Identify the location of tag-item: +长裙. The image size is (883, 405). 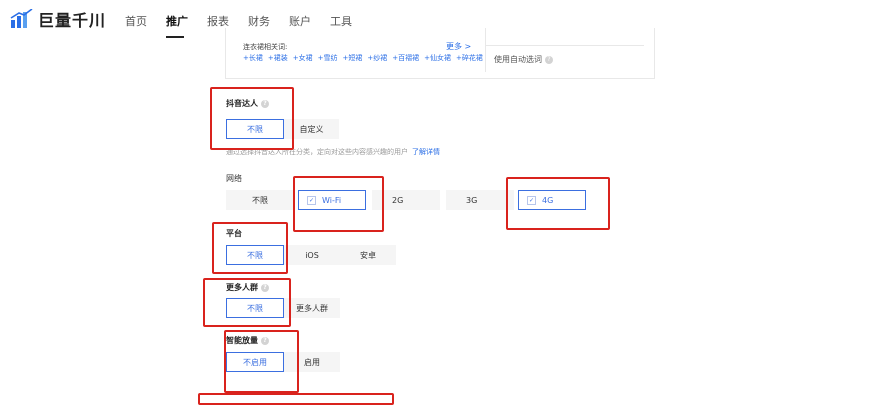
(253, 58).